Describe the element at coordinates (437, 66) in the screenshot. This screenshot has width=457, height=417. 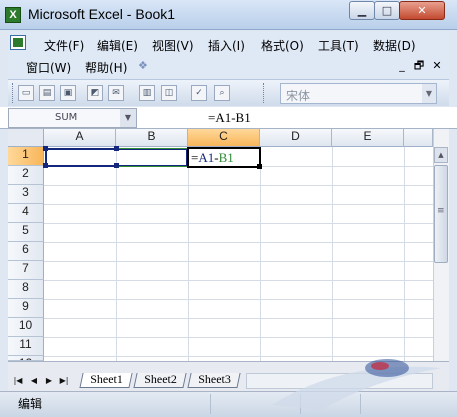
I see `mdi-close-button: ✕` at that location.